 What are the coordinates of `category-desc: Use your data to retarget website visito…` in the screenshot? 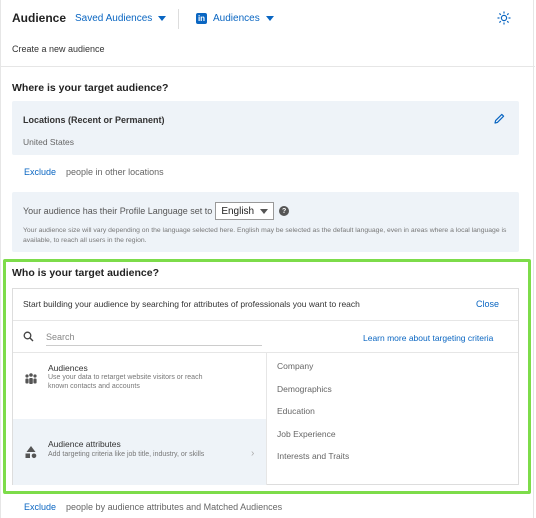 It's located at (125, 382).